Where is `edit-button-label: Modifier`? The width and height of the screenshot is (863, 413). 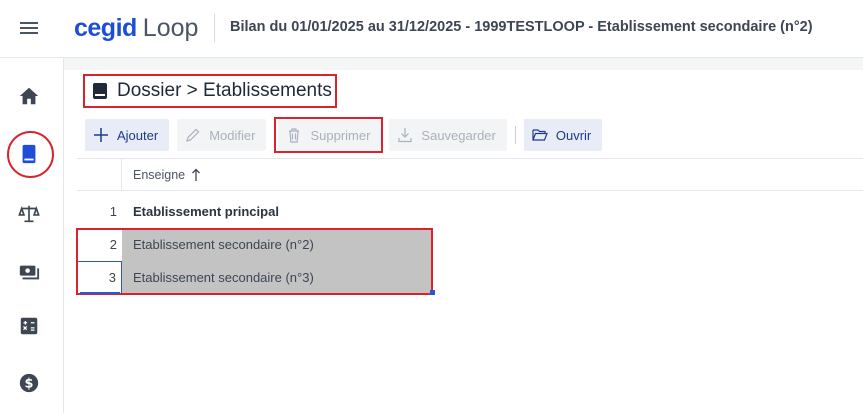
edit-button-label: Modifier is located at coordinates (232, 135).